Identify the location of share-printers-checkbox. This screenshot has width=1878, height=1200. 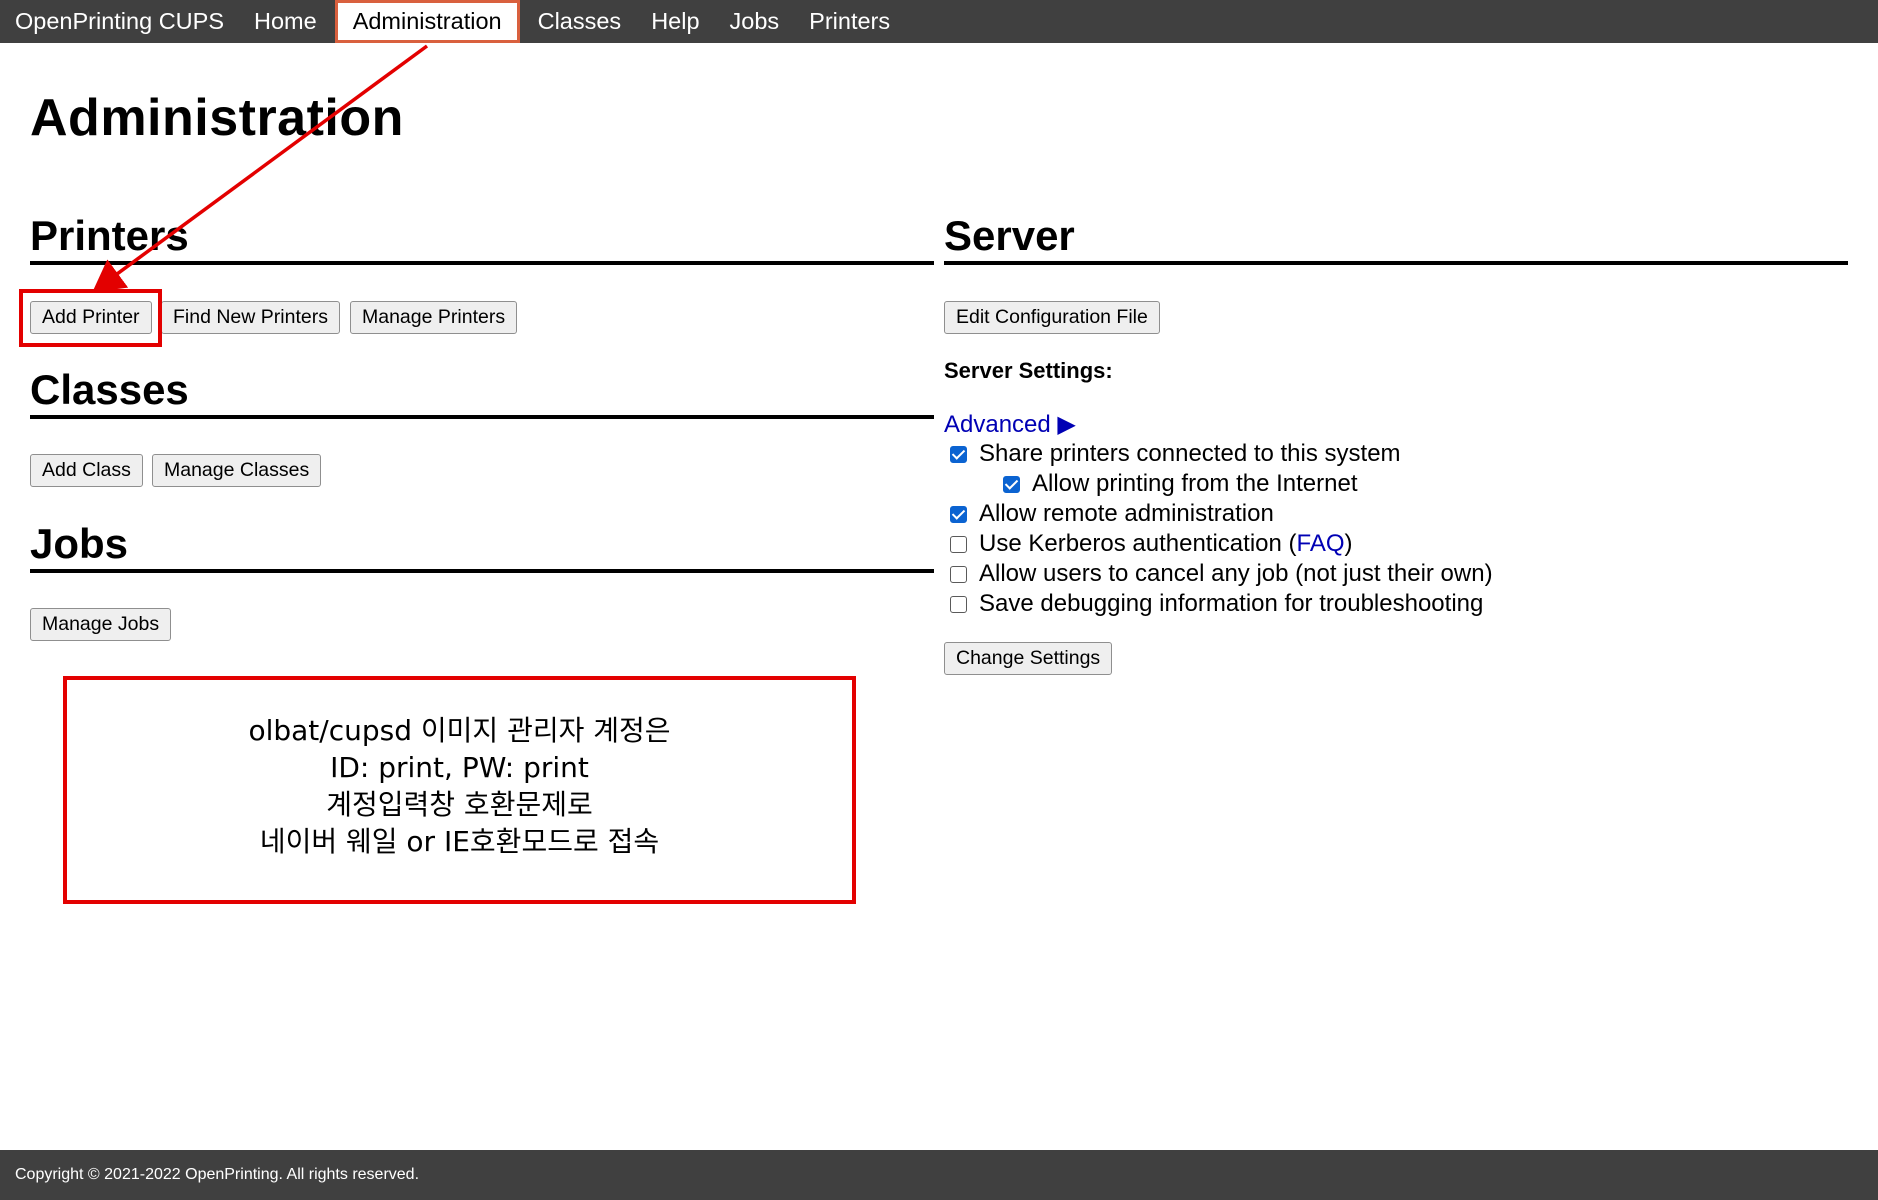
(958, 454).